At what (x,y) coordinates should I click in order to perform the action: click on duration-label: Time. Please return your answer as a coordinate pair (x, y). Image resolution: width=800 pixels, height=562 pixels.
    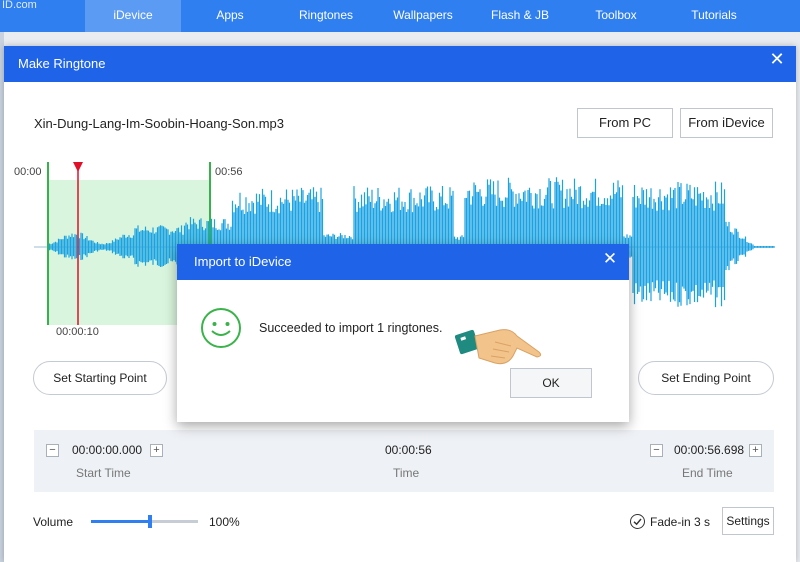
    Looking at the image, I should click on (406, 473).